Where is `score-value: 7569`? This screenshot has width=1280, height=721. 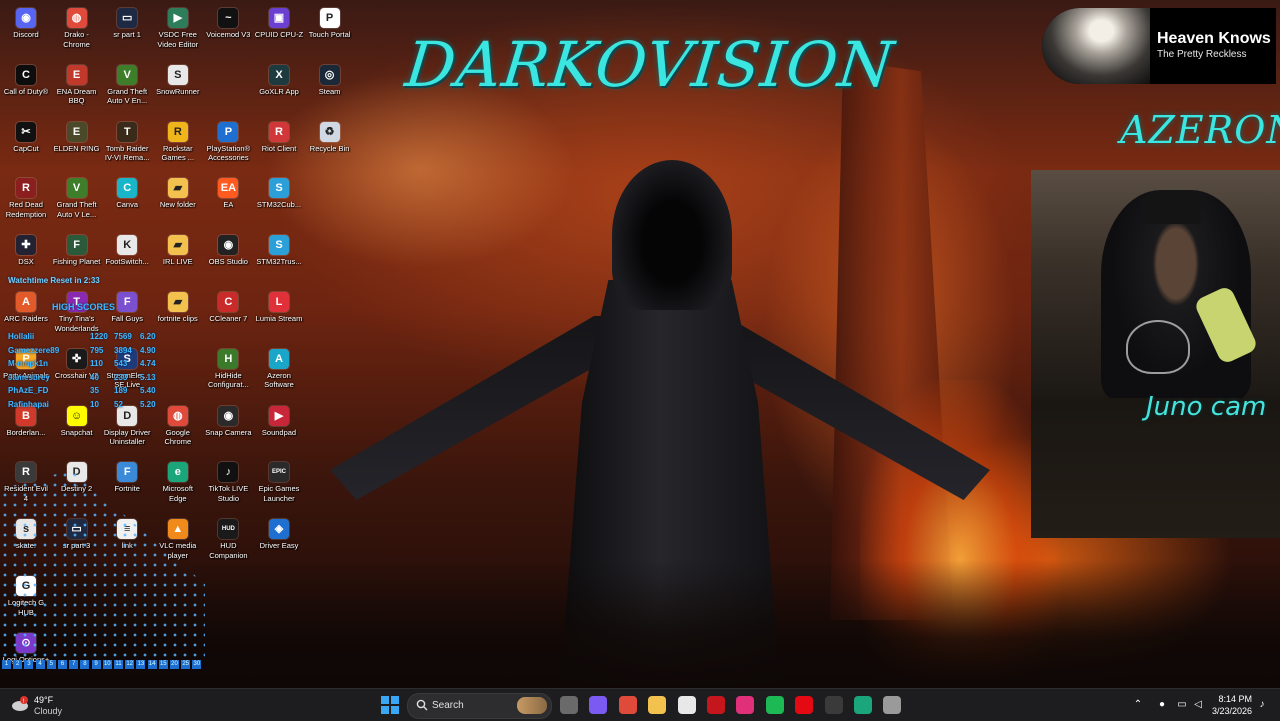 score-value: 7569 is located at coordinates (123, 336).